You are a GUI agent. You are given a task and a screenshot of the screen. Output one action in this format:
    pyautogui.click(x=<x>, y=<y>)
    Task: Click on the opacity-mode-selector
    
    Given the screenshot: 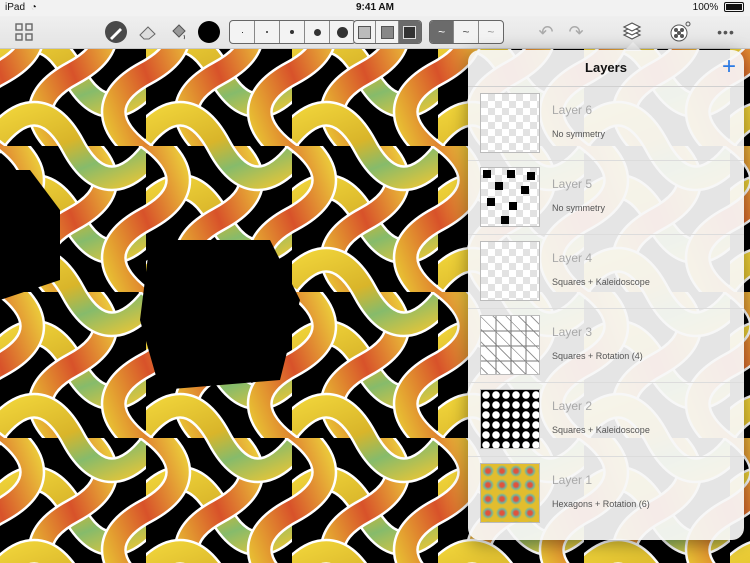 What is the action you would take?
    pyautogui.click(x=387, y=32)
    